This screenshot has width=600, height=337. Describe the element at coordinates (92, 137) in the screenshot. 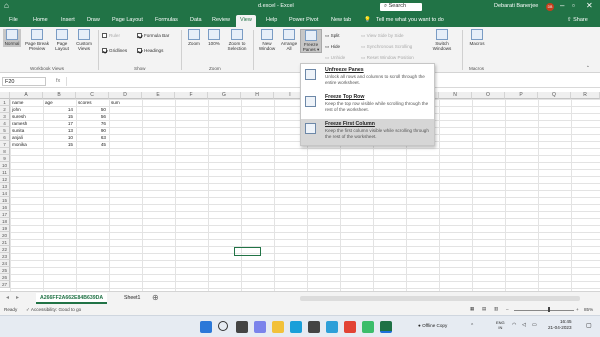

I see `cell: 63` at that location.